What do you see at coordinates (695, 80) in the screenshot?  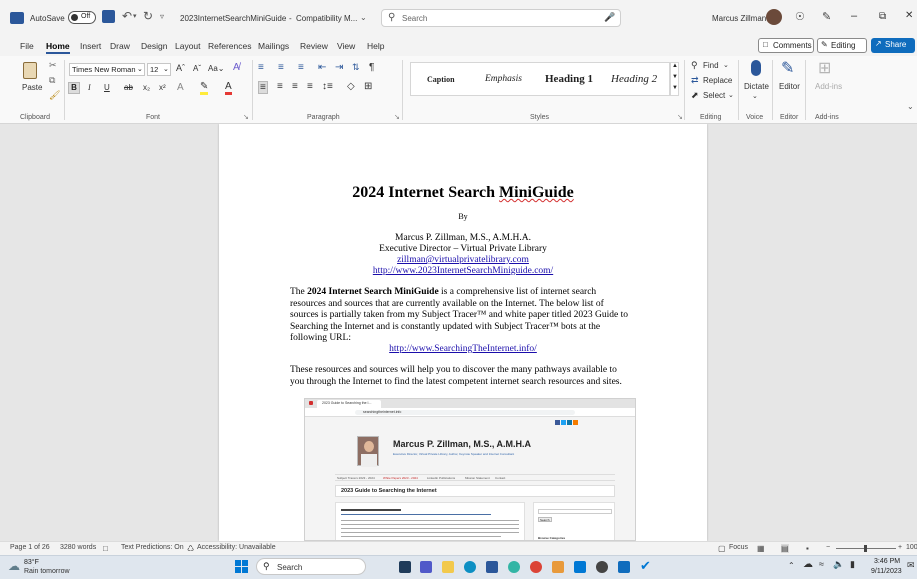 I see `replace-icon: ⇄` at bounding box center [695, 80].